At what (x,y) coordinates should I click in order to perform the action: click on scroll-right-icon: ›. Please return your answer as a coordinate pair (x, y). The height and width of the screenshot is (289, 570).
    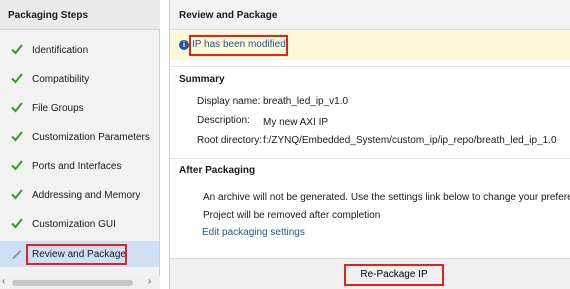
    Looking at the image, I should click on (149, 281).